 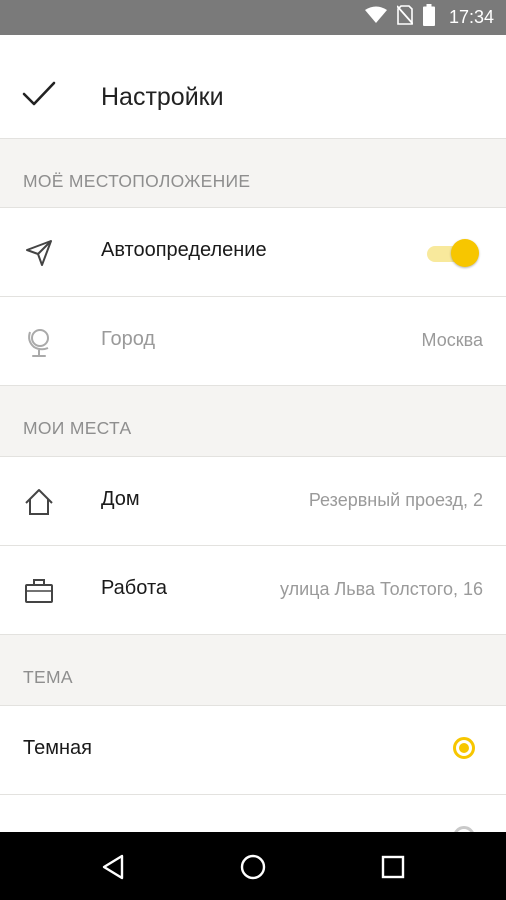 I want to click on setting-value: Резервный проезд, 2, so click(x=395, y=500).